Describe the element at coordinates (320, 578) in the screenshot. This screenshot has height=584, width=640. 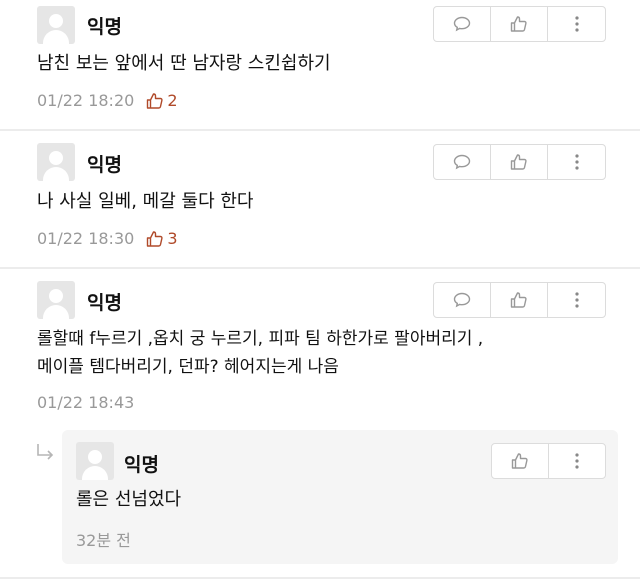
I see `divider` at that location.